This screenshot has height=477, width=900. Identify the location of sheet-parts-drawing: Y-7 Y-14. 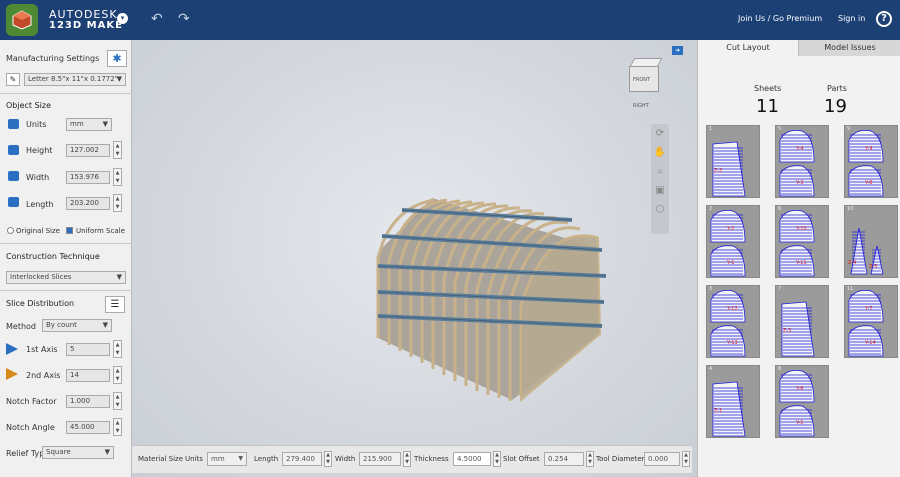
(866, 323).